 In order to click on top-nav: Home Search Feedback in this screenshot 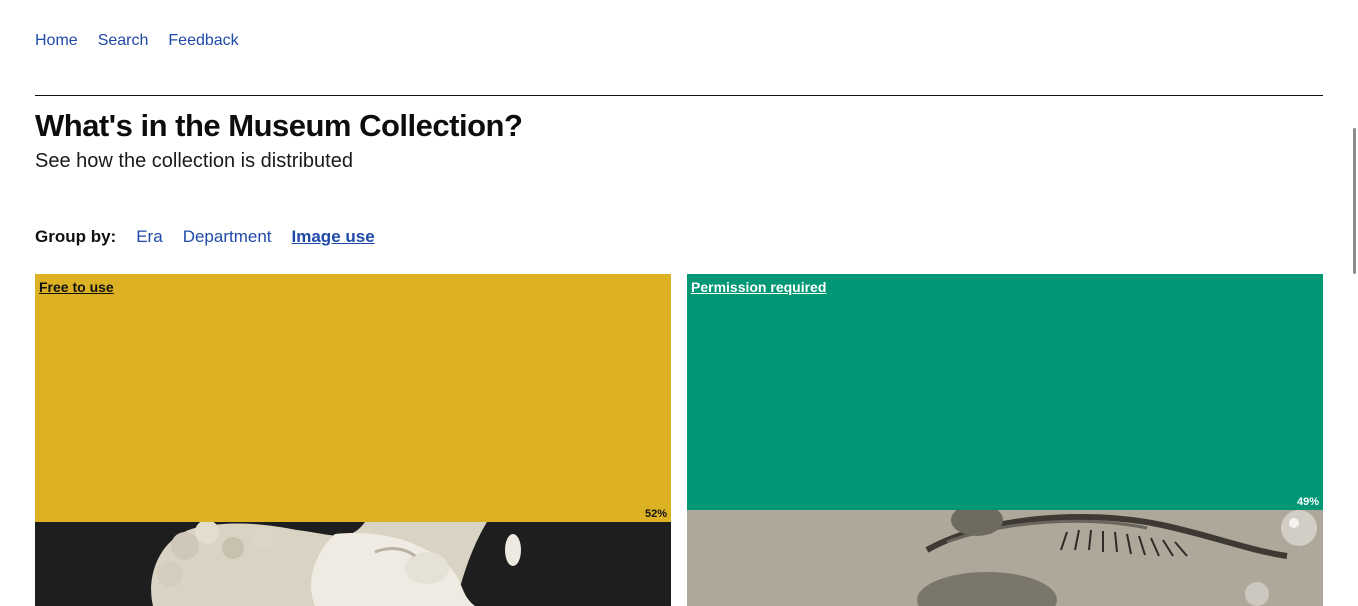, I will do `click(137, 41)`.